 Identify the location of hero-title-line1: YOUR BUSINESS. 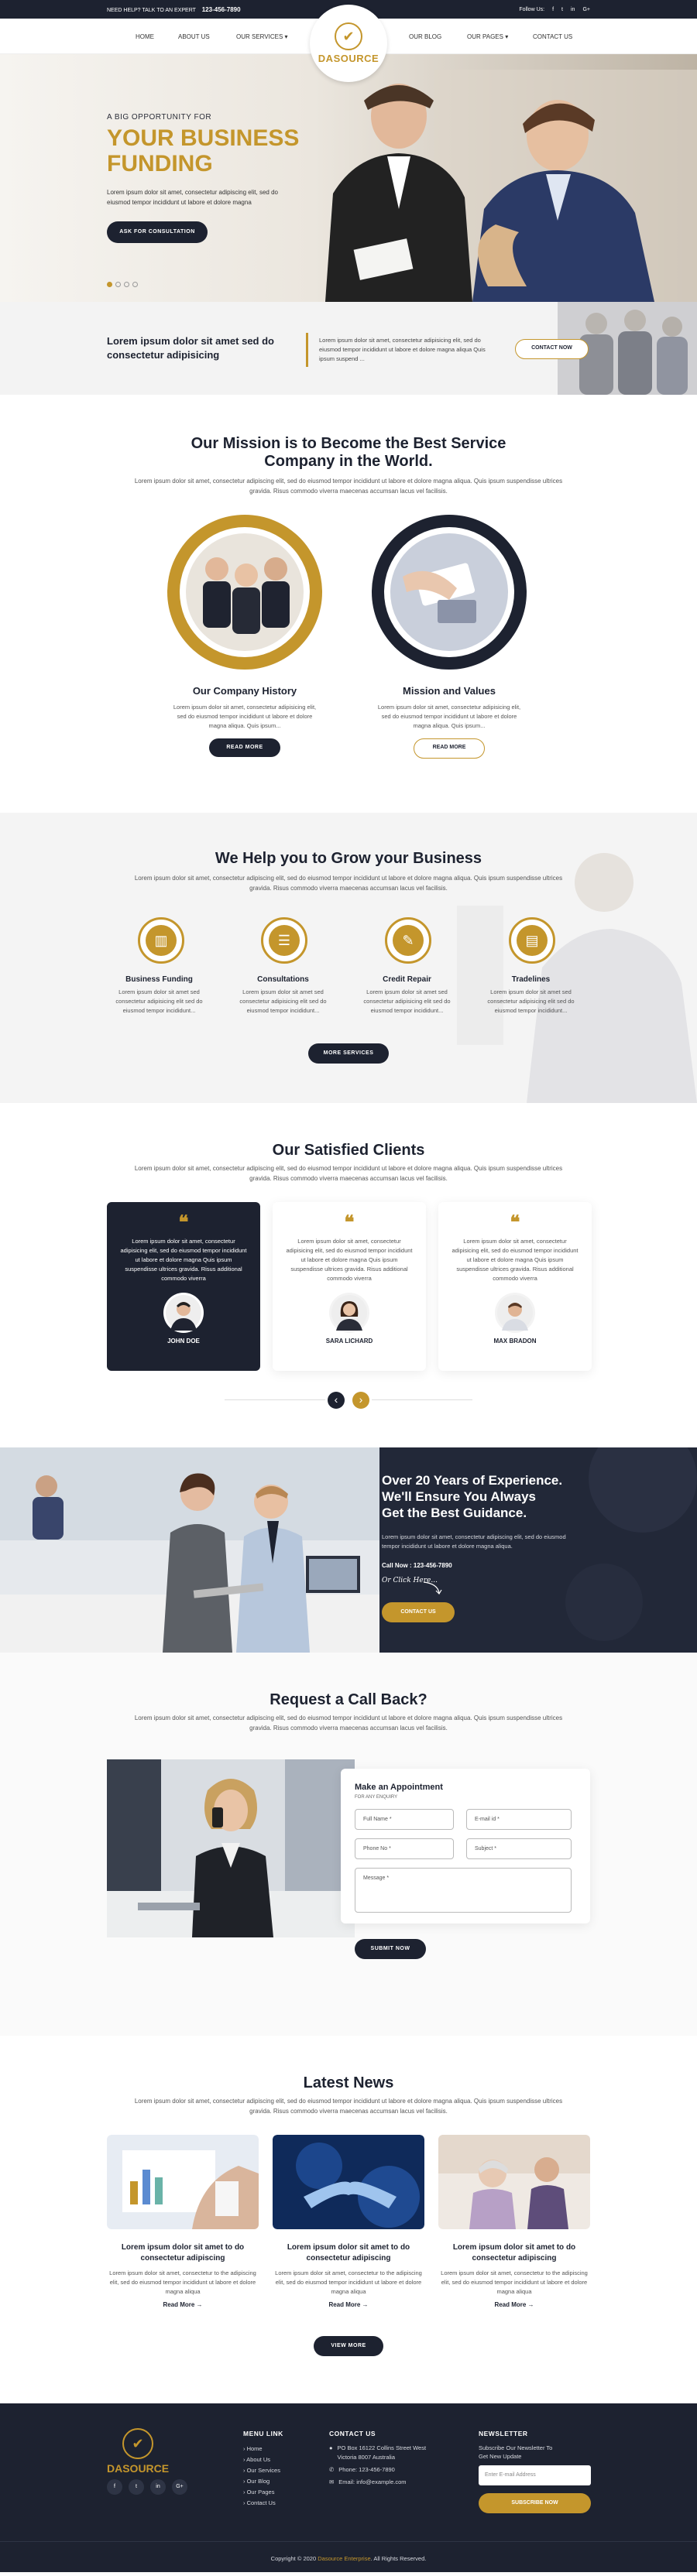
(203, 138).